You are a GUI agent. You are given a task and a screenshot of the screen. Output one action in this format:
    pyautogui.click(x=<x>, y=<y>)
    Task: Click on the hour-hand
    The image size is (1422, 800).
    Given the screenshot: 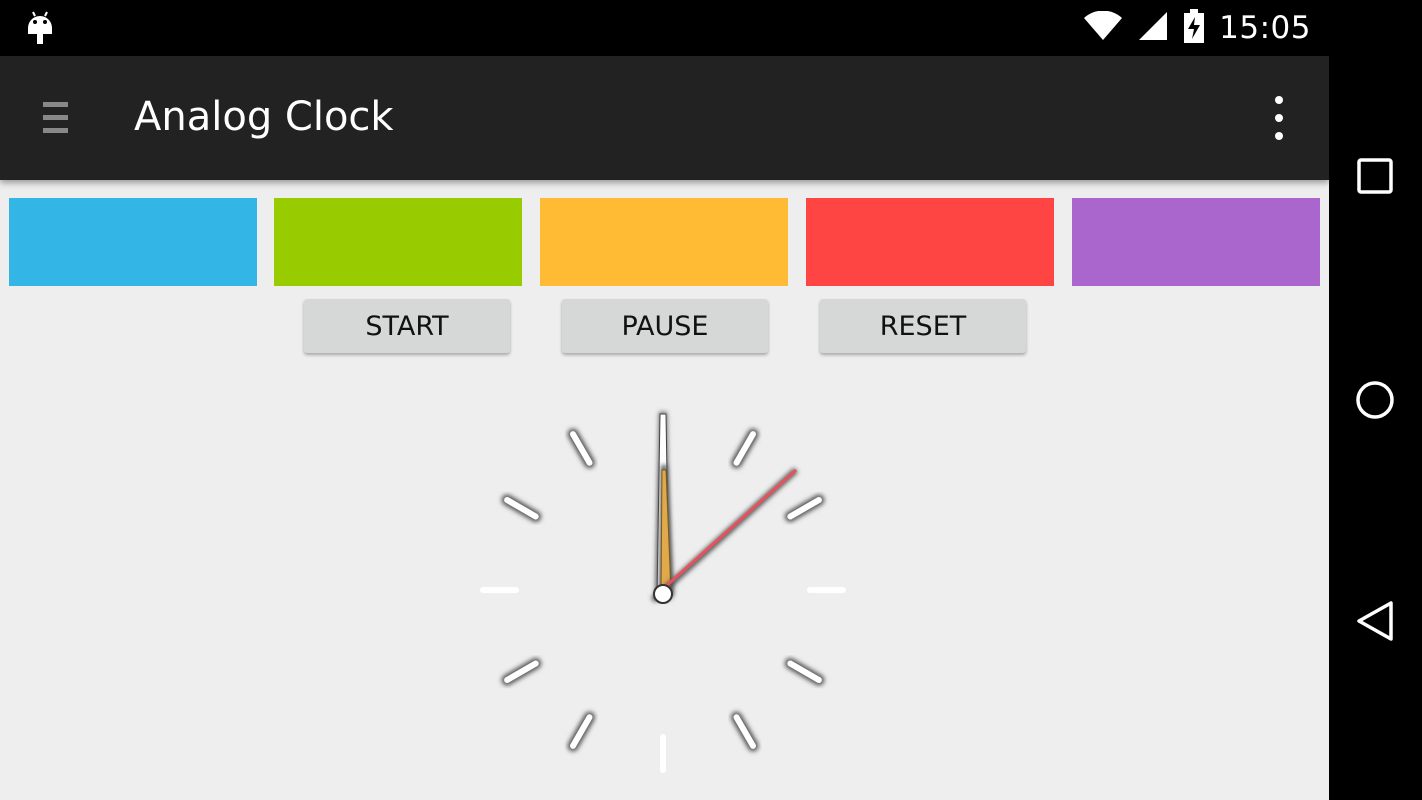 What is the action you would take?
    pyautogui.click(x=666, y=530)
    